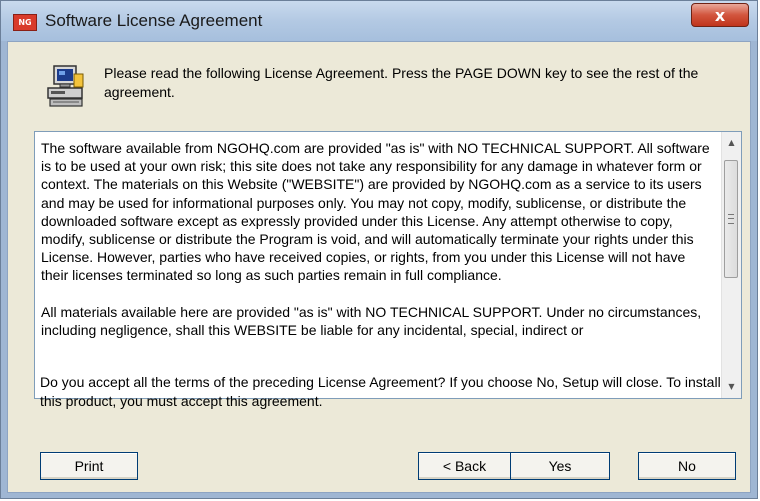 Image resolution: width=760 pixels, height=501 pixels. I want to click on window-title: Software License Agreement, so click(154, 20).